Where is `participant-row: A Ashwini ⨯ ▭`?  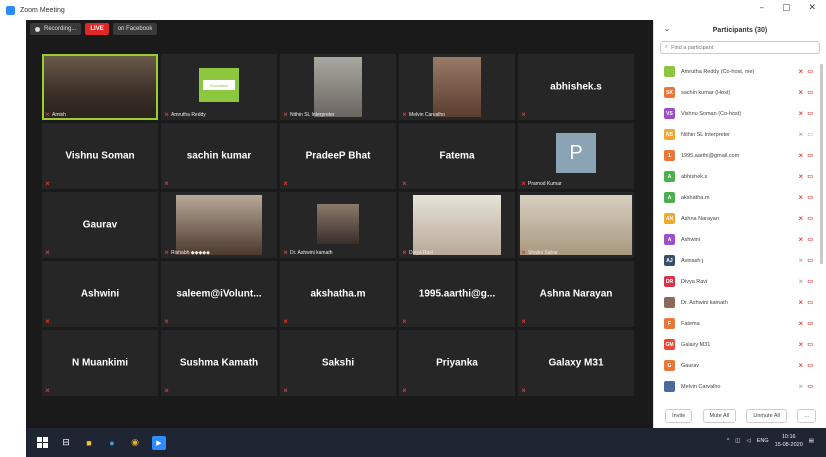 participant-row: A Ashwini ⨯ ▭ is located at coordinates (740, 239).